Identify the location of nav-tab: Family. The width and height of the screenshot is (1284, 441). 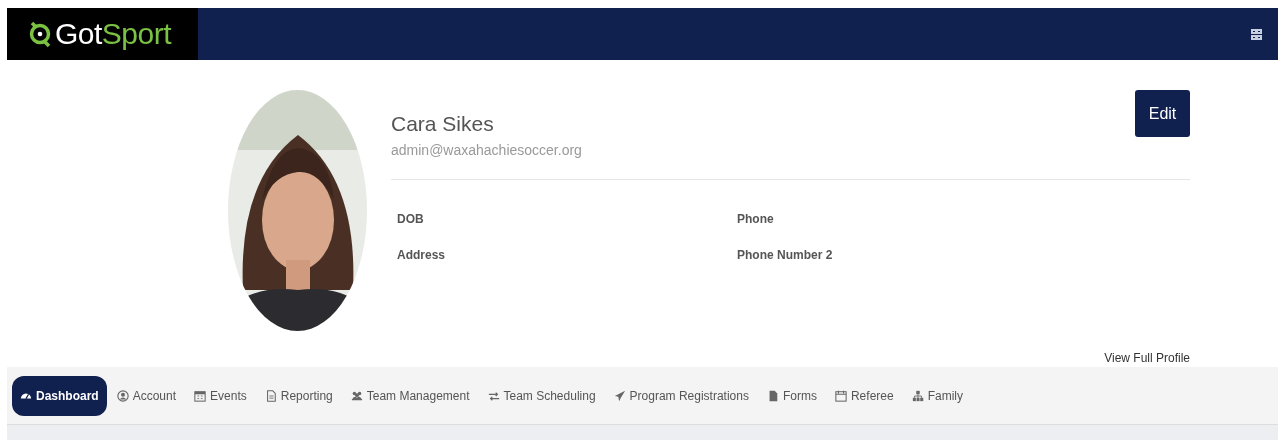
(937, 395).